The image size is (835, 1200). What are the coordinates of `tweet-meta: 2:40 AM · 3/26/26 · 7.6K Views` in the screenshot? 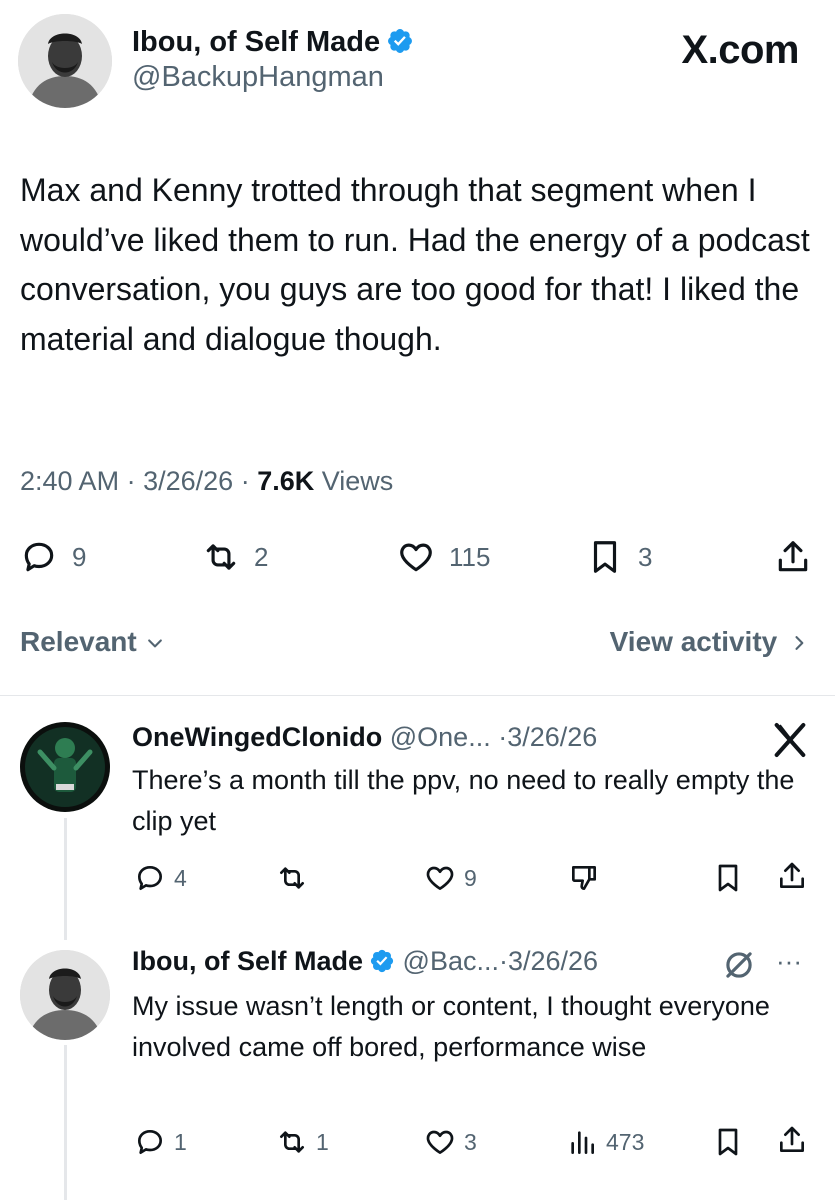 It's located at (206, 481).